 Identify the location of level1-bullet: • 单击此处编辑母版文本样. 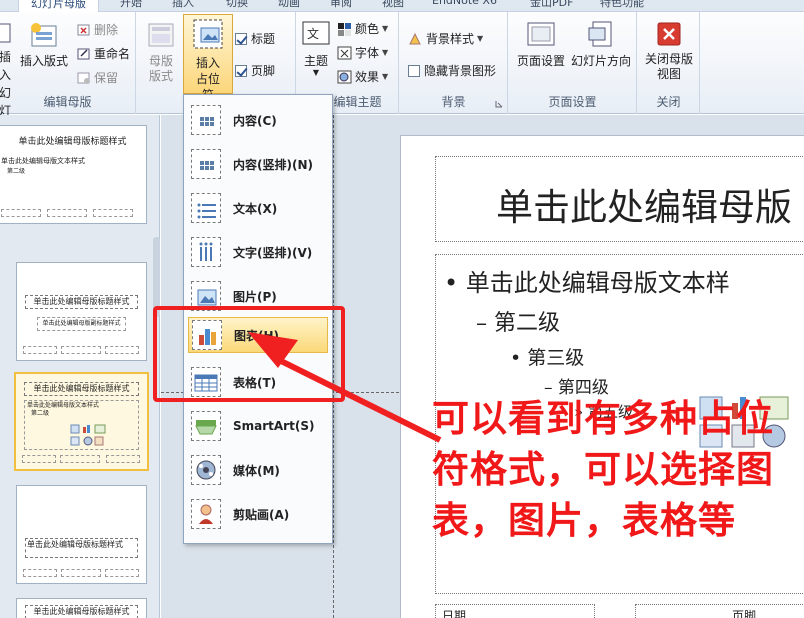
(587, 283).